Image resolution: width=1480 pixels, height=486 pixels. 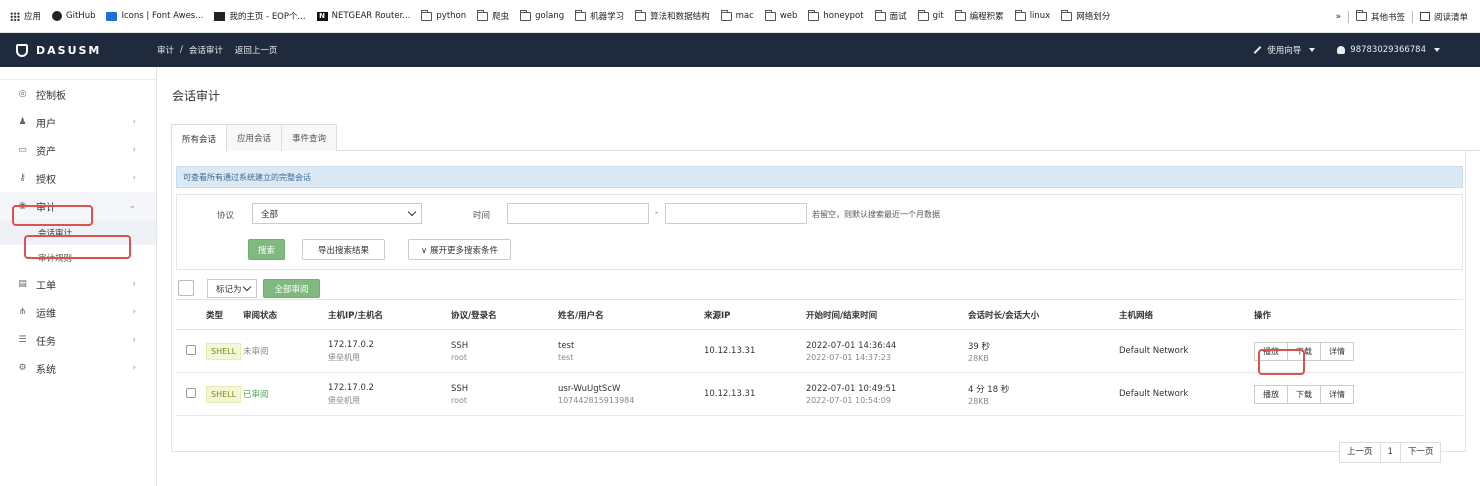 I want to click on header-duration: 会话时长/会话大小, so click(x=1043, y=314).